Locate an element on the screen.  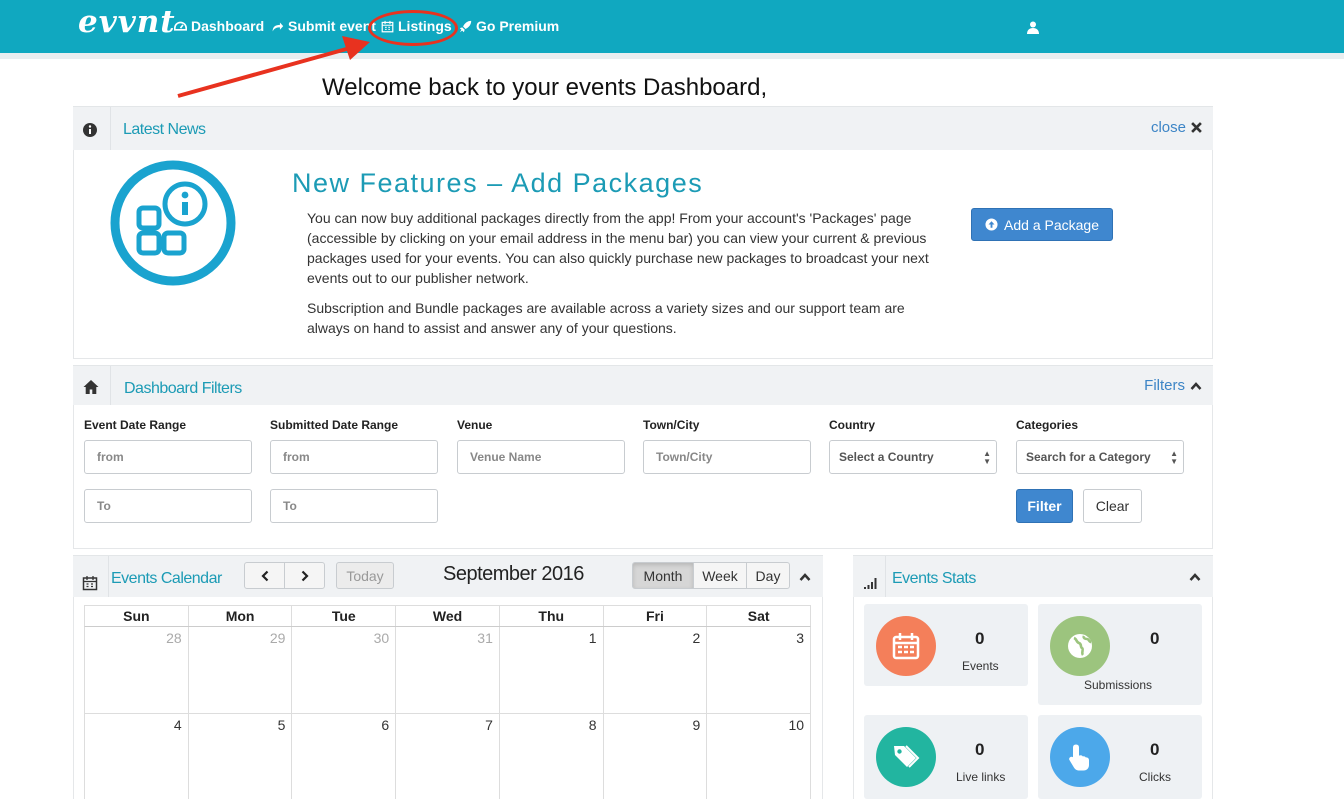
stat-clicks-value: 0 is located at coordinates (1155, 749).